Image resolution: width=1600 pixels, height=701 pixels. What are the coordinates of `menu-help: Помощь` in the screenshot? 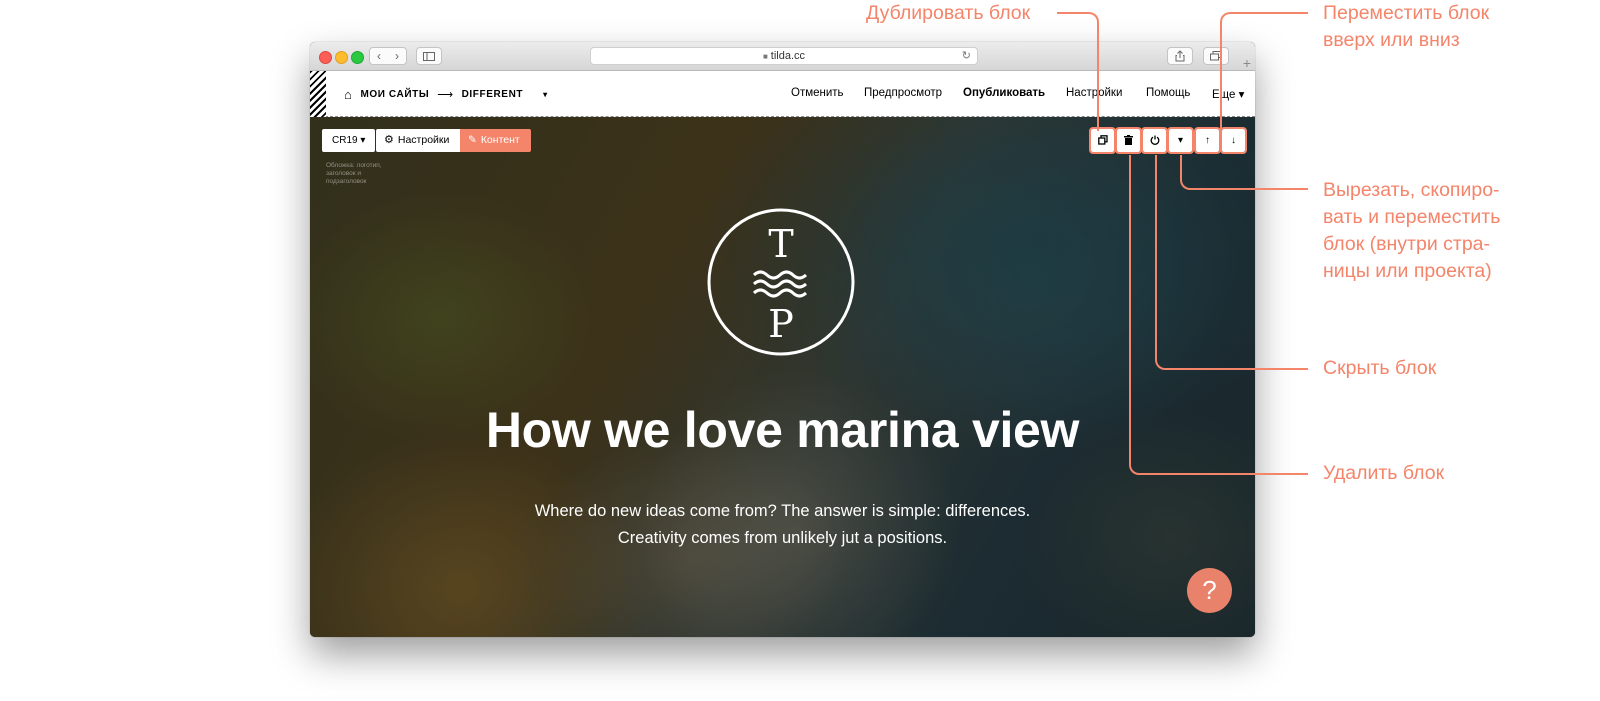 It's located at (1168, 93).